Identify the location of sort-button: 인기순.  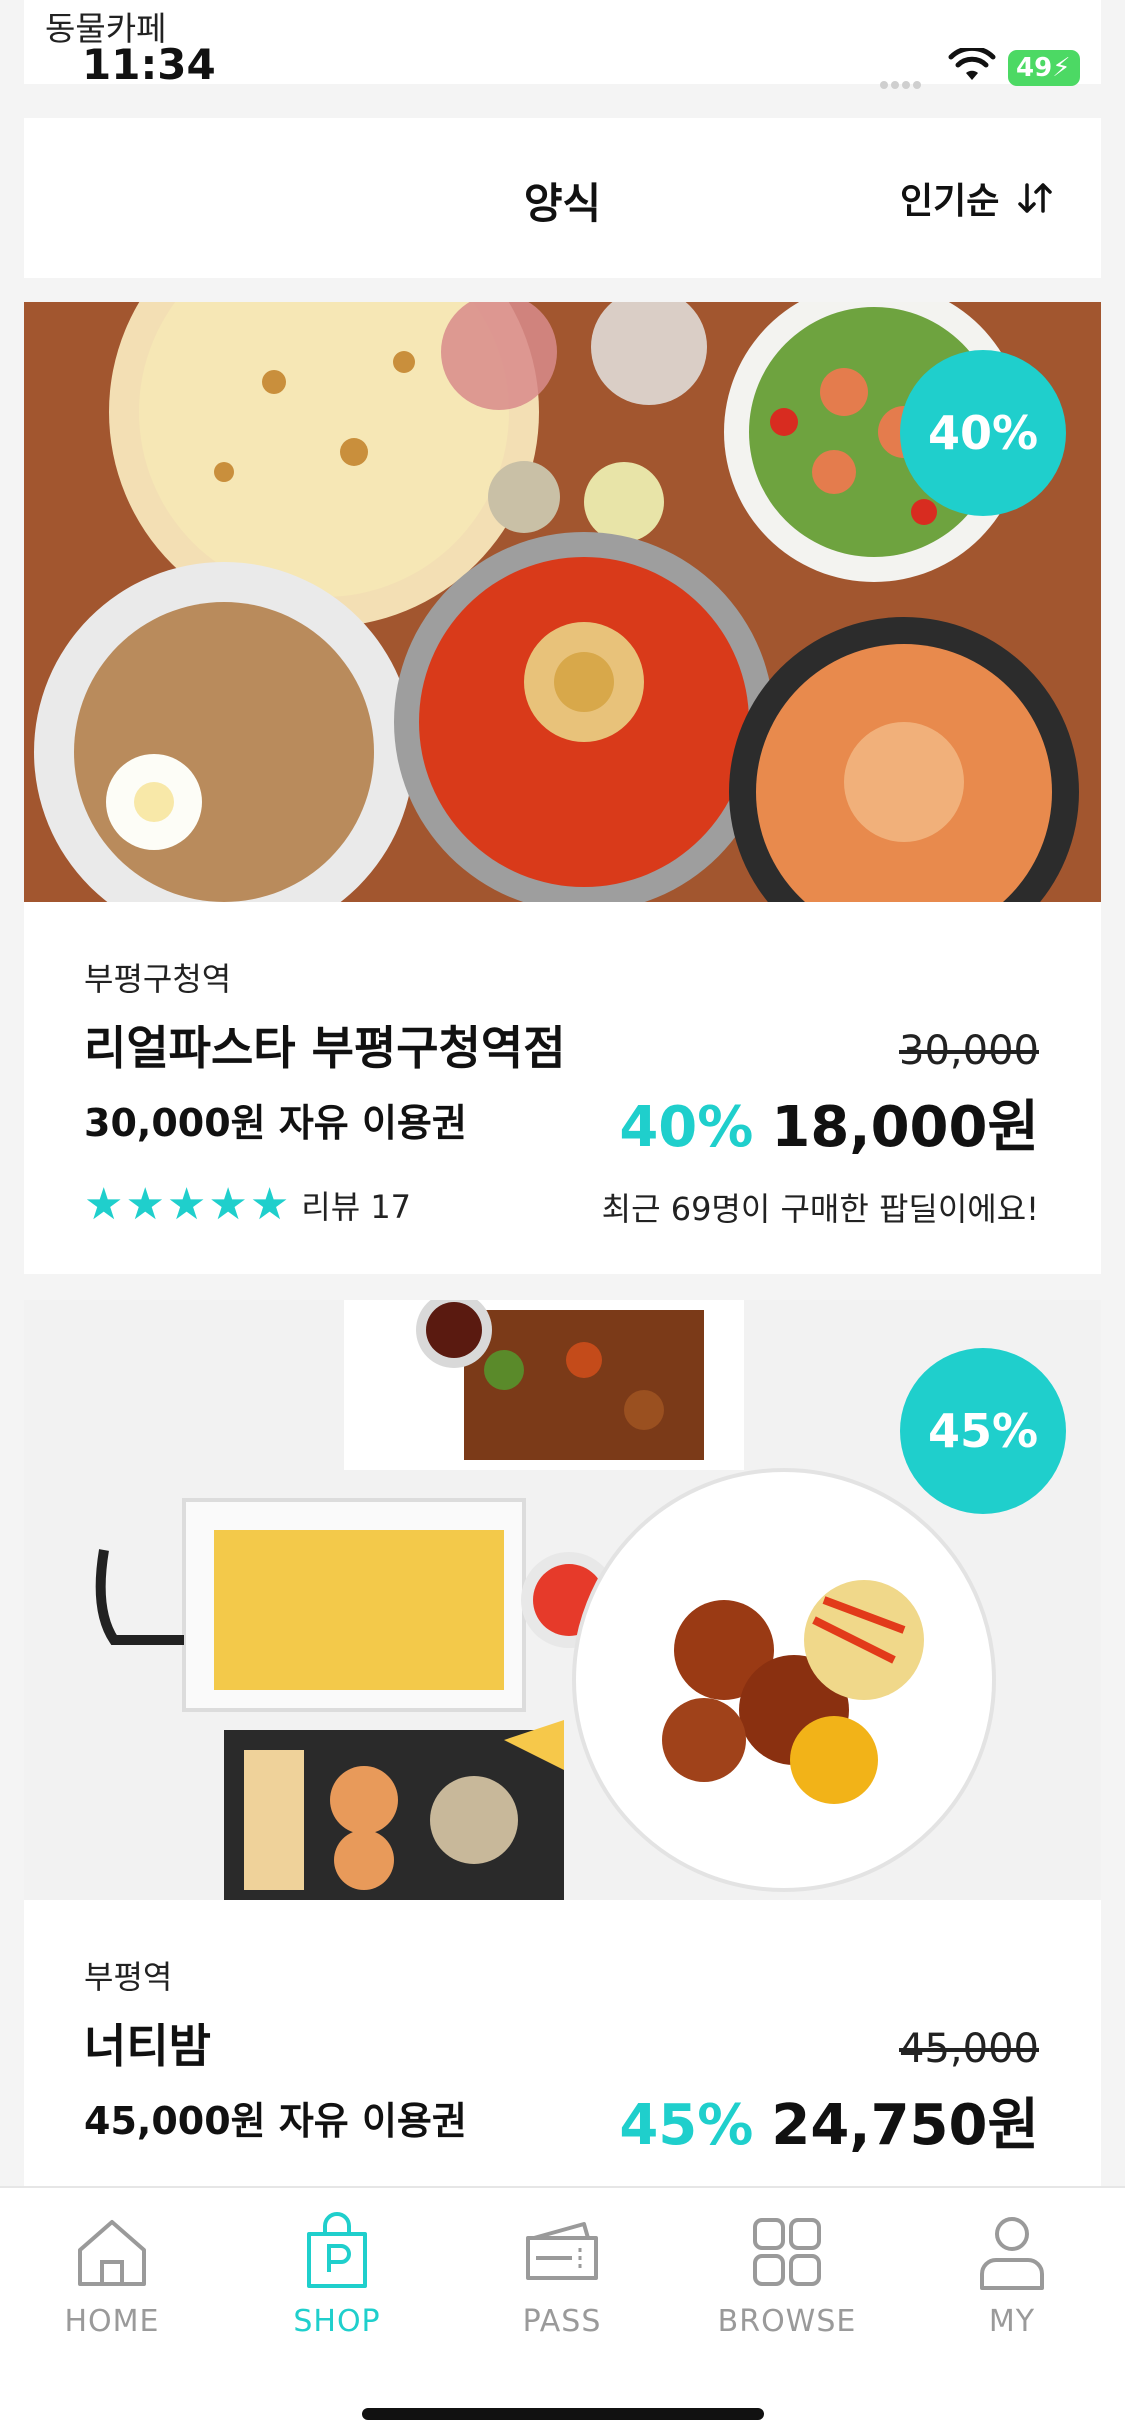
(976, 198).